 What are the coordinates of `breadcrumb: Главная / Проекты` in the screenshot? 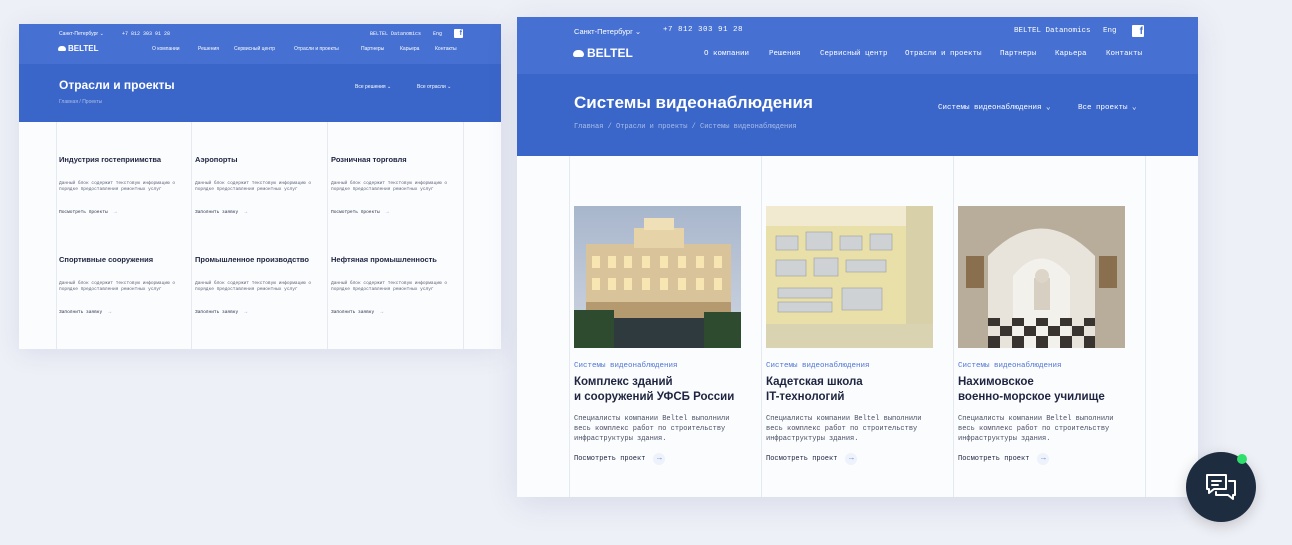 It's located at (80, 102).